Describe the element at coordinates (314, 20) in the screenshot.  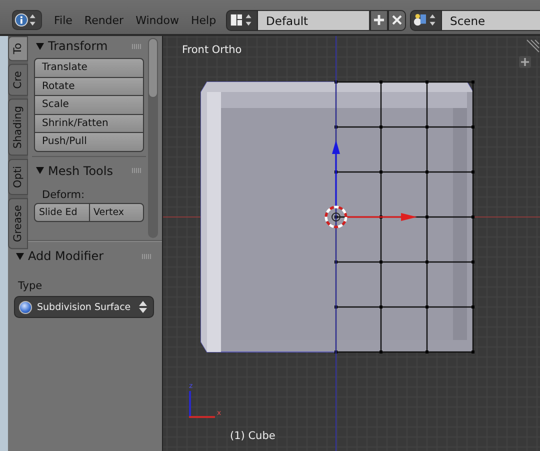
I see `layout-name-field: Default` at that location.